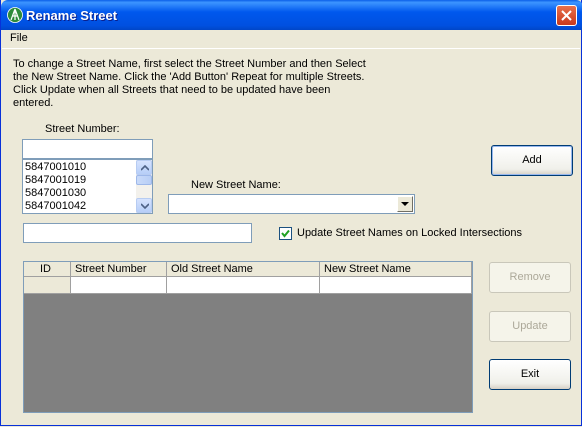  What do you see at coordinates (119, 285) in the screenshot?
I see `cell-street-number` at bounding box center [119, 285].